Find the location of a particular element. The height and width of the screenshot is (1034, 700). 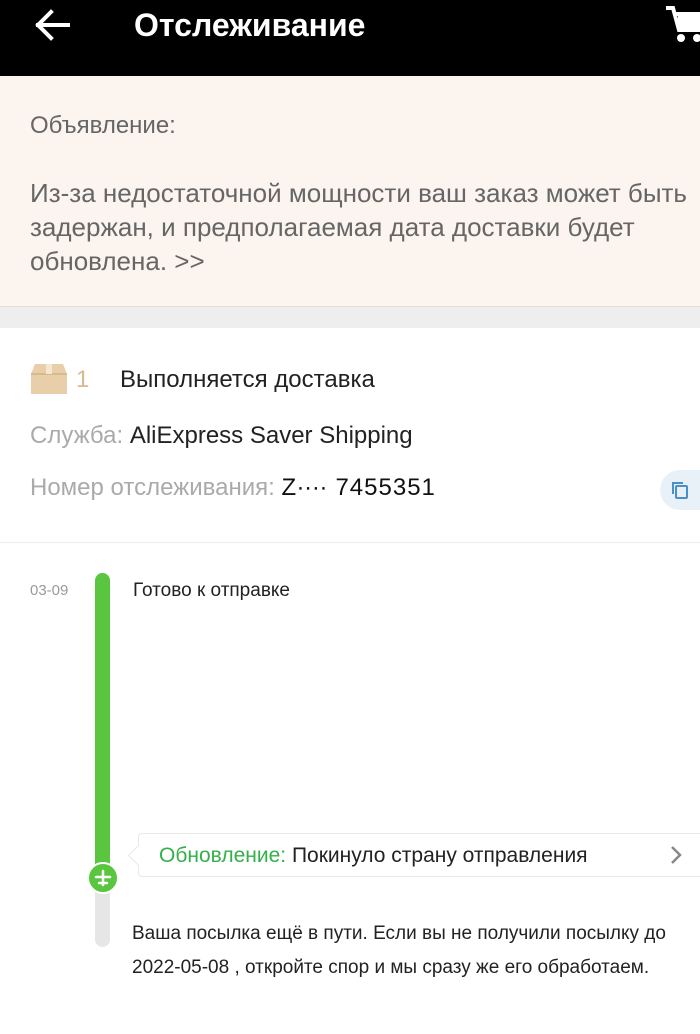

update-text: Обновление: Покинуло страну отправления is located at coordinates (373, 856).